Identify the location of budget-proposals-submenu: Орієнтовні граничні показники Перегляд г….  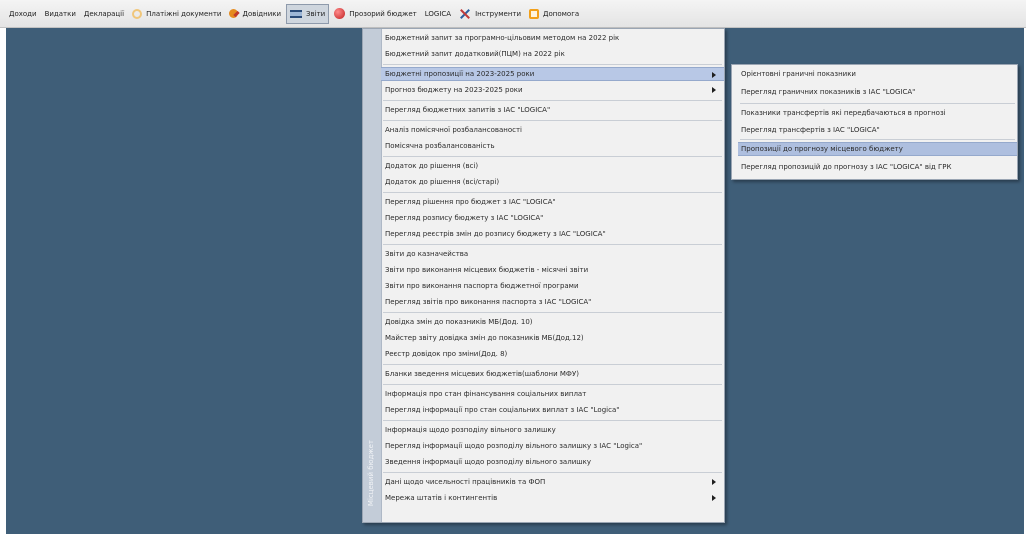
(874, 122).